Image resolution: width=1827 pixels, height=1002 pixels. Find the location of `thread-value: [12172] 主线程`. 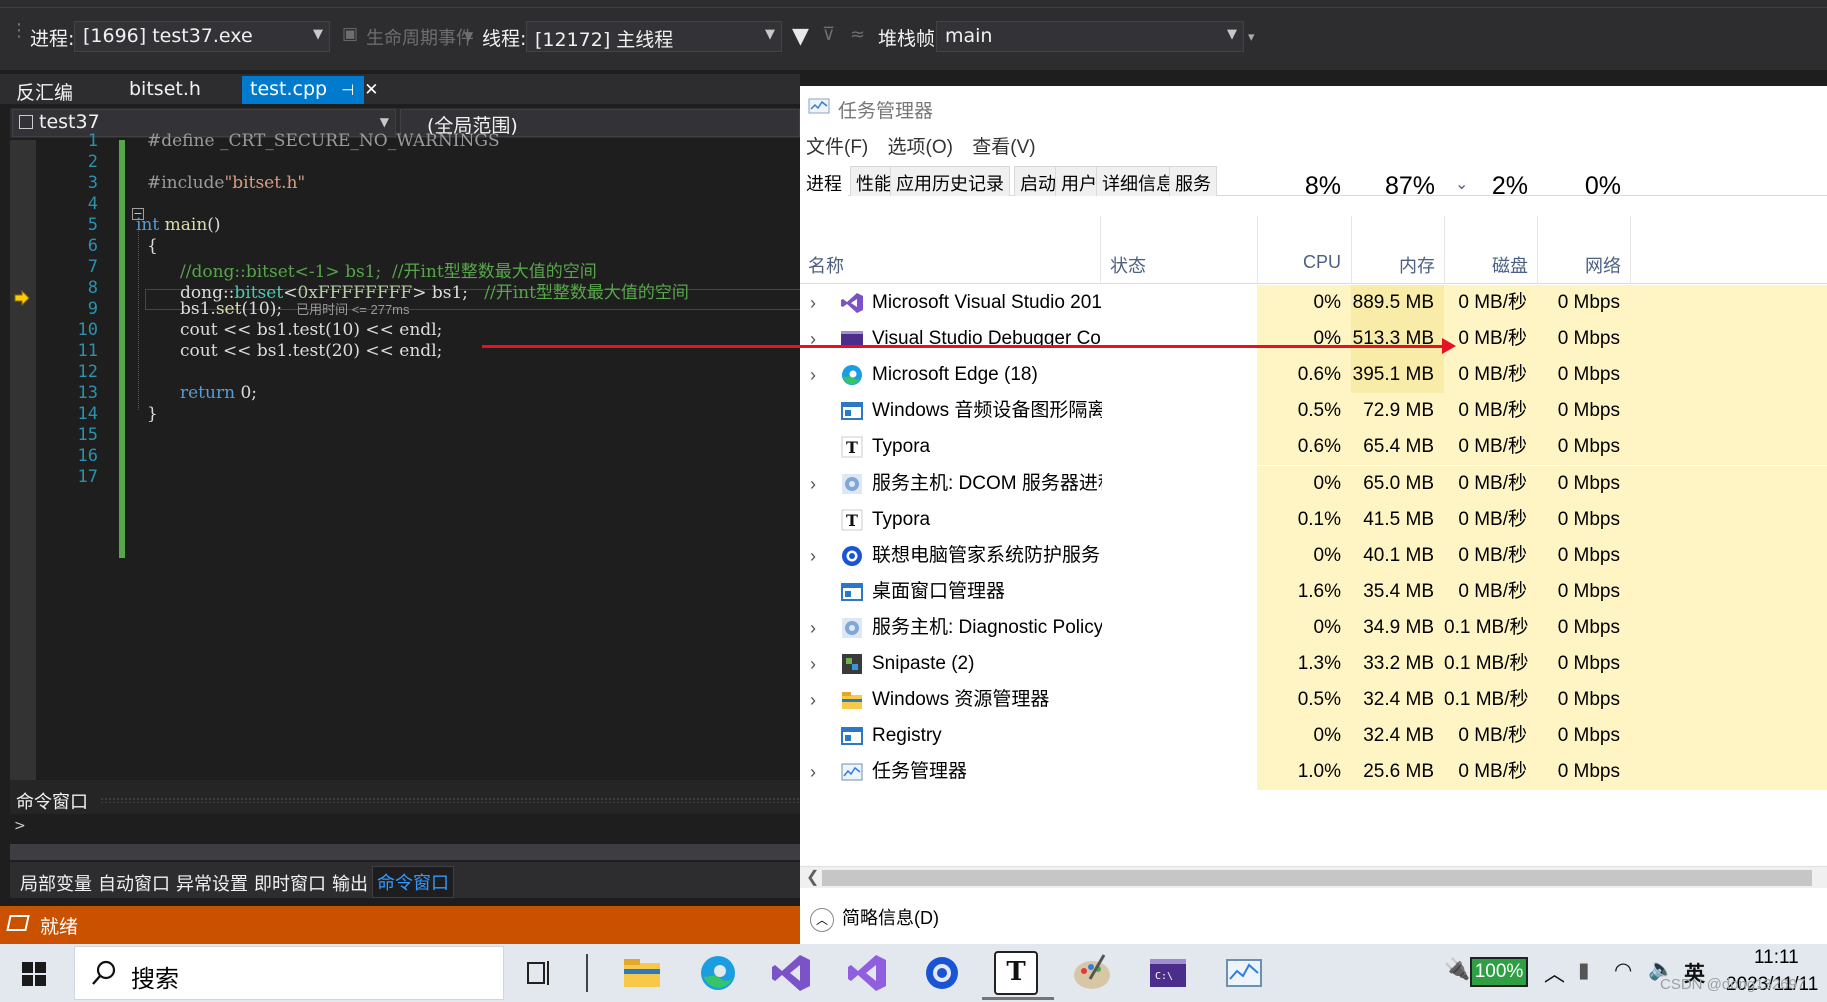

thread-value: [12172] 主线程 is located at coordinates (604, 40).